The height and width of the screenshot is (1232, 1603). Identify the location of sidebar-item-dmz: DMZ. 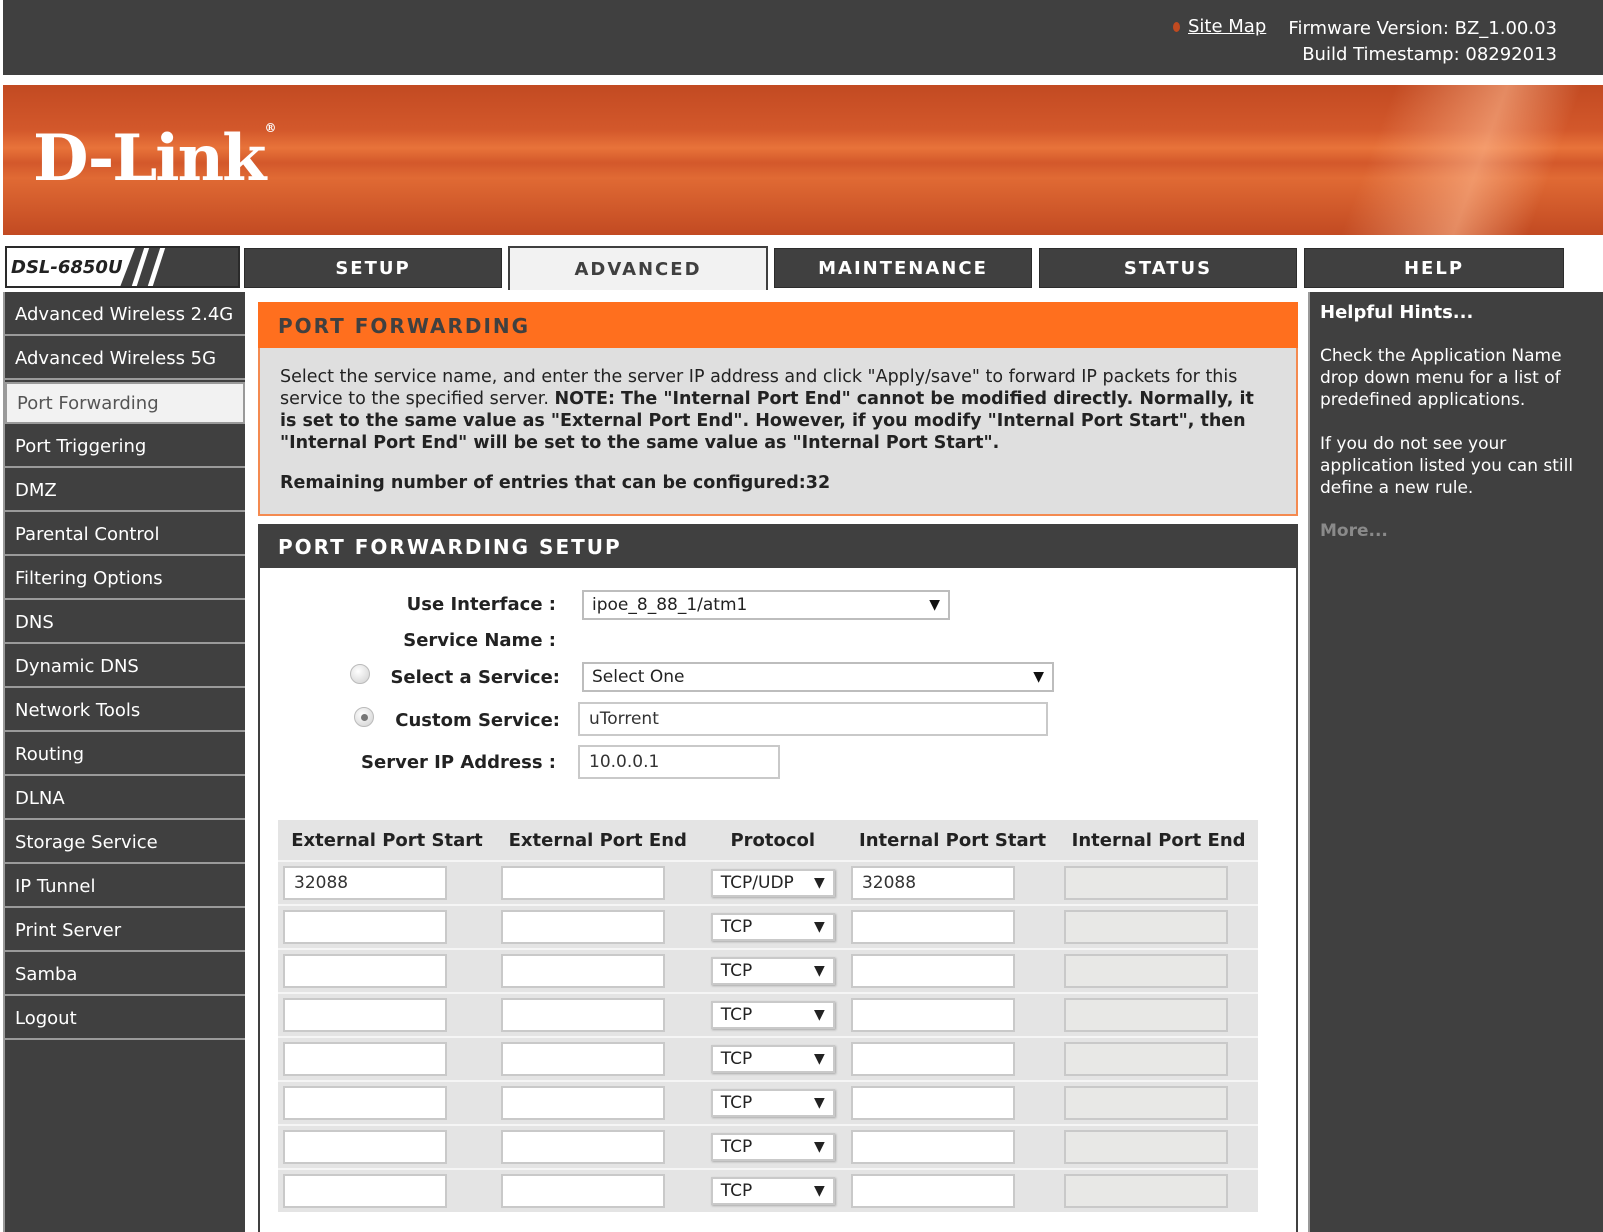
(125, 491).